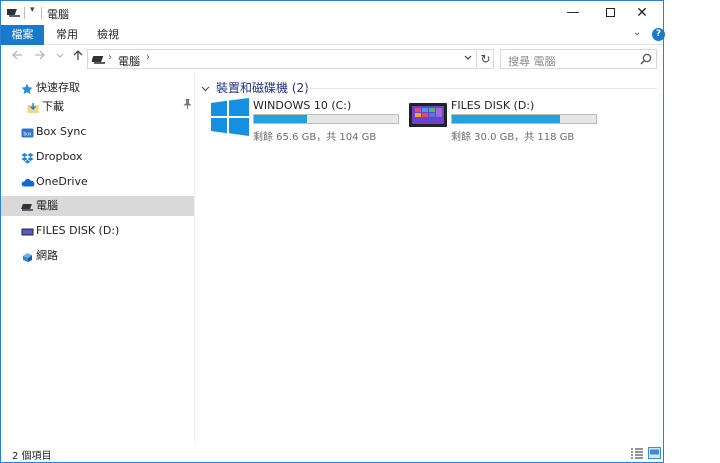 The width and height of the screenshot is (720, 463). Describe the element at coordinates (32, 10) in the screenshot. I see `quick-access-toolbar-dropdown: ▾` at that location.